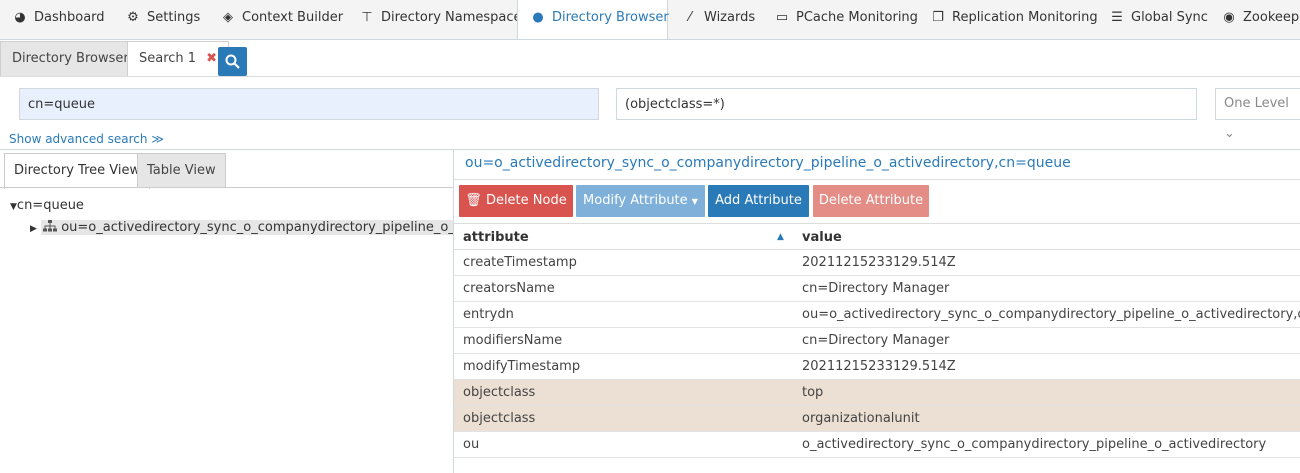 Image resolution: width=1300 pixels, height=473 pixels. Describe the element at coordinates (877, 236) in the screenshot. I see `table-header: attribute ▲ value` at that location.